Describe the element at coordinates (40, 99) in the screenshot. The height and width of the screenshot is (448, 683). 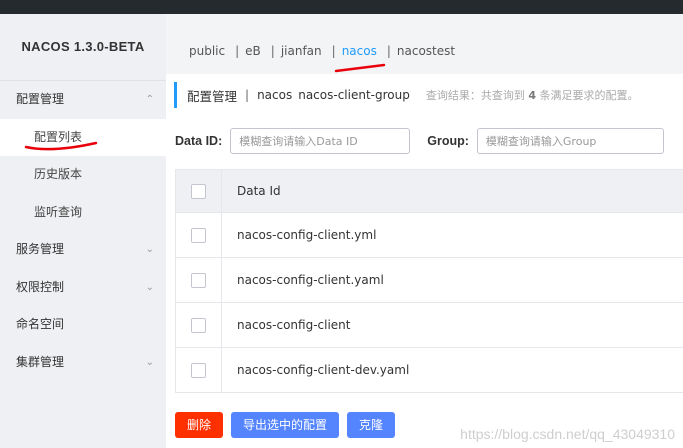
I see `sidebar-item-label: 配置管理` at that location.